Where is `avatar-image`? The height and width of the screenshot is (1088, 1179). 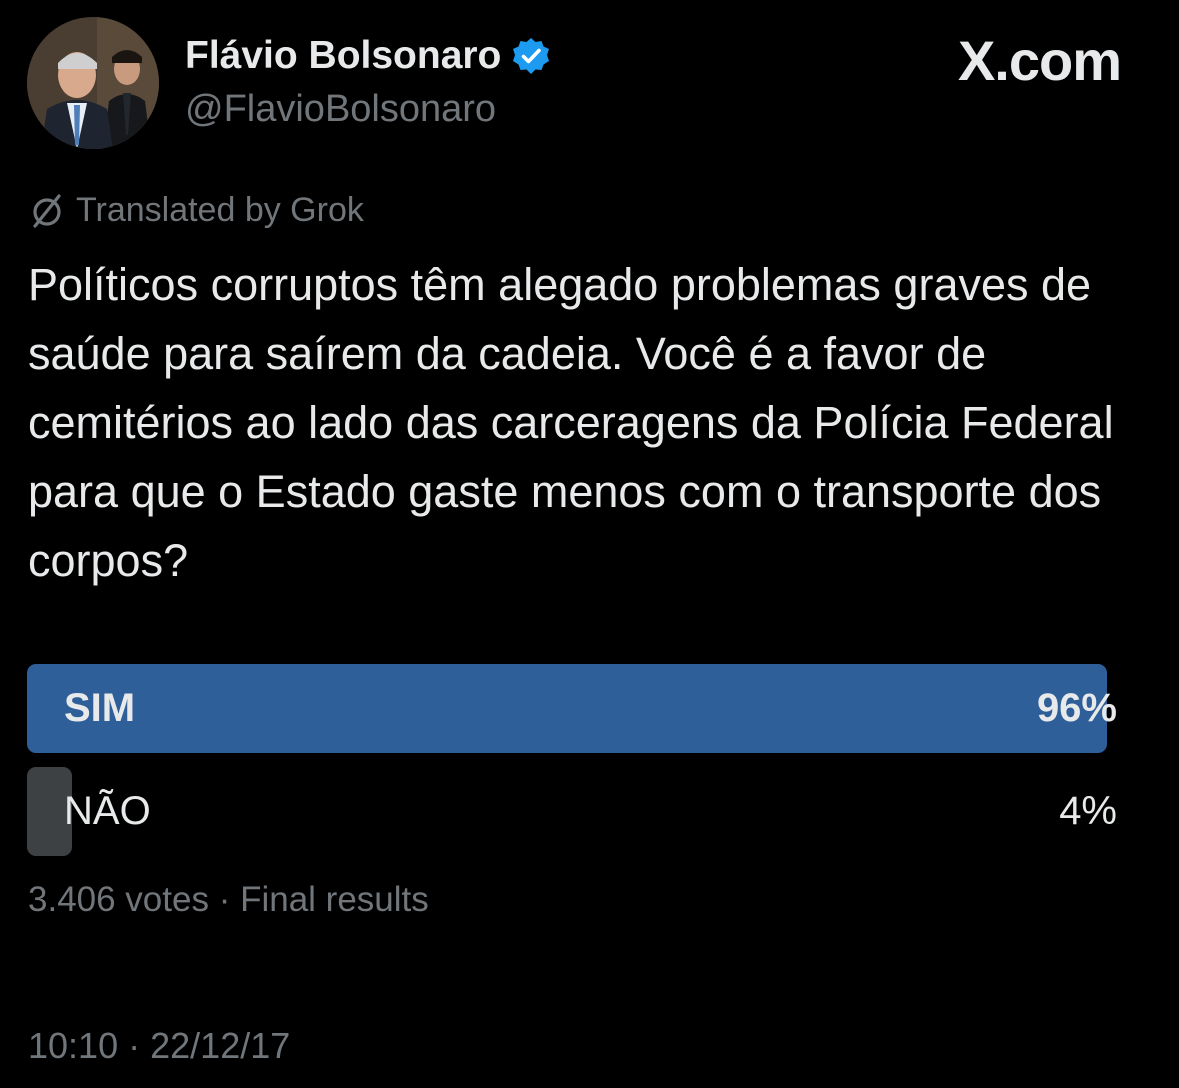
avatar-image is located at coordinates (93, 83).